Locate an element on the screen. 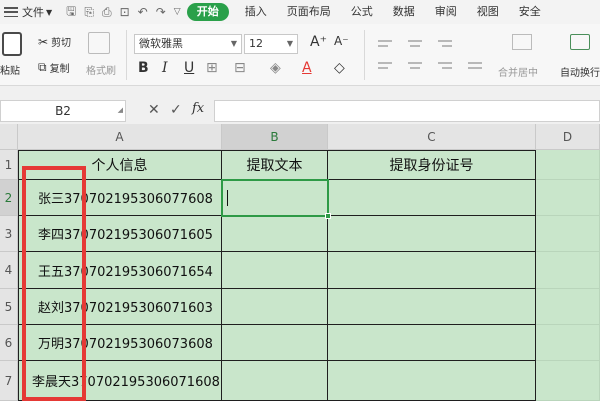  row-header-3: 3 is located at coordinates (9, 234).